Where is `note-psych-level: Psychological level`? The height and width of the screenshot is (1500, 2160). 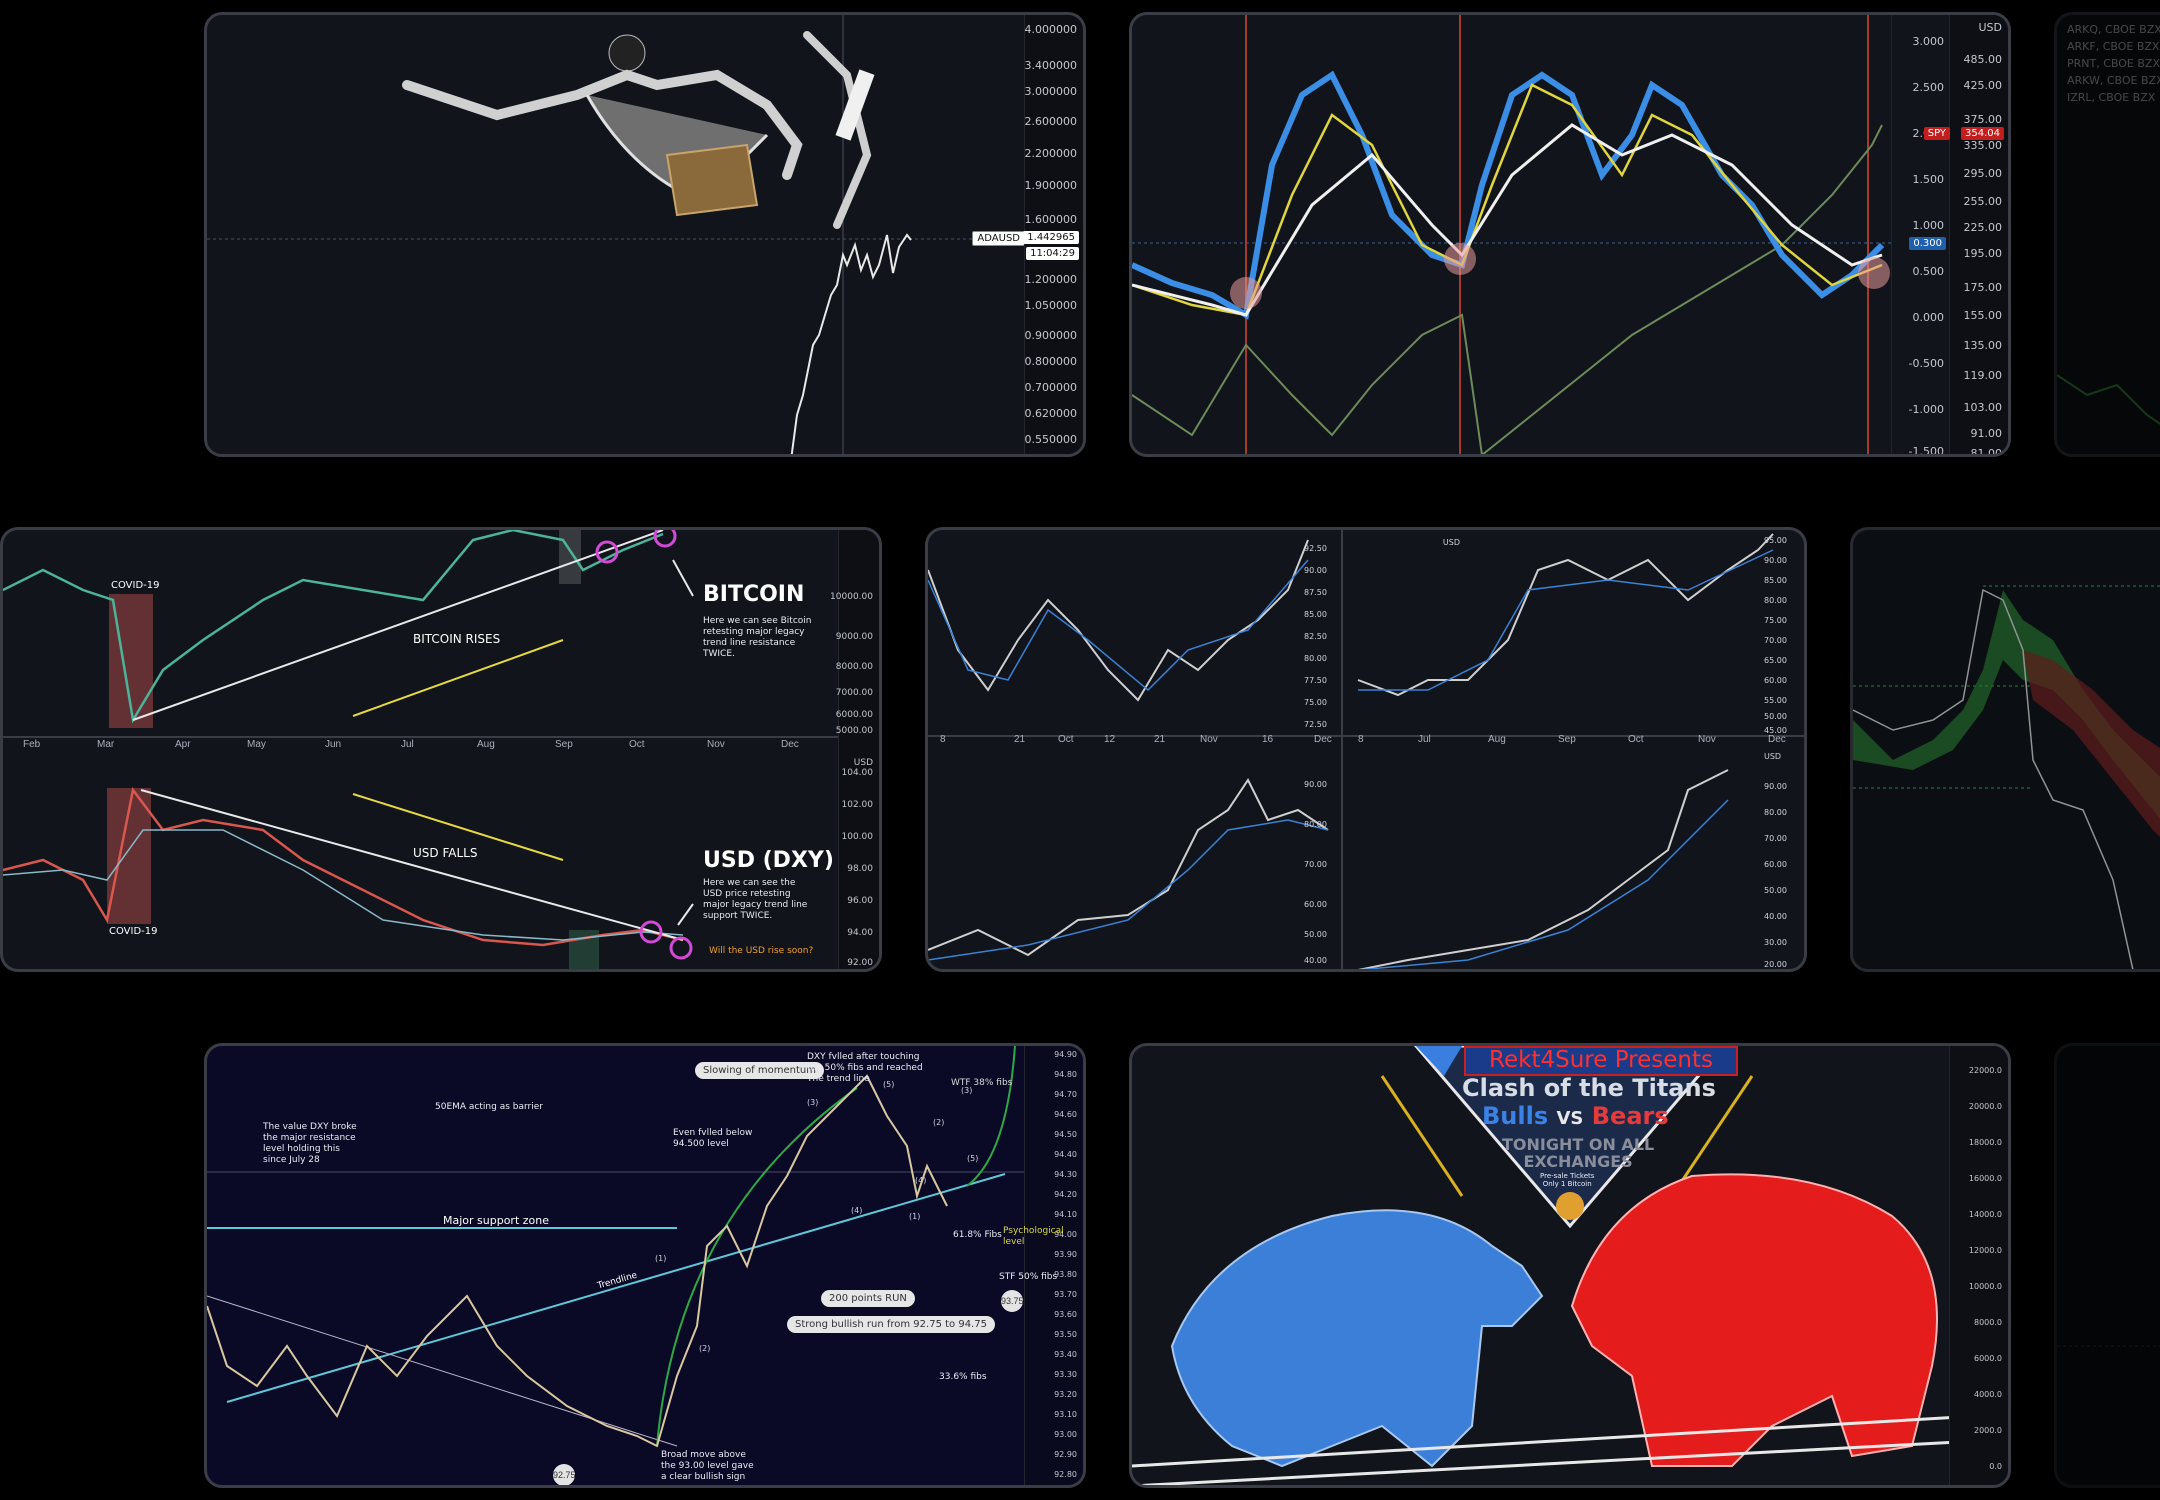
note-psych-level: Psychological level is located at coordinates (1033, 1236).